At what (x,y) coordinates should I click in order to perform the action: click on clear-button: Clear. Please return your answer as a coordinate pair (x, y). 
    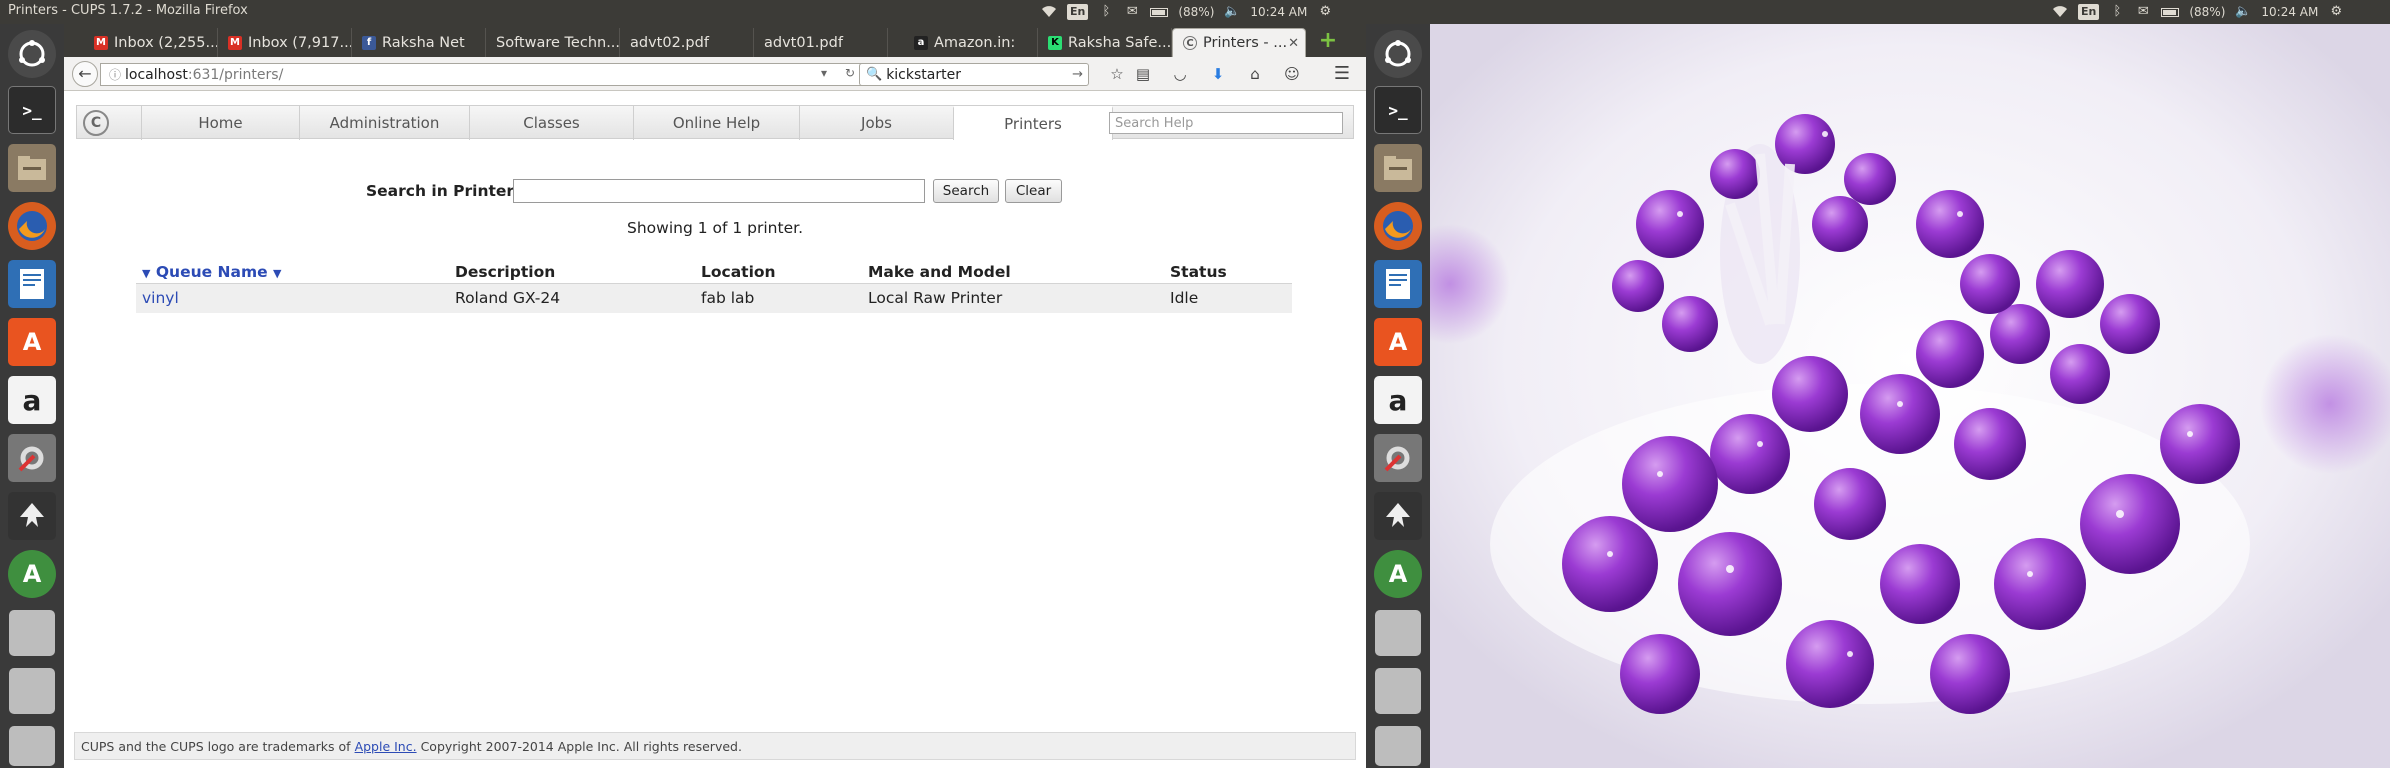
    Looking at the image, I should click on (1033, 191).